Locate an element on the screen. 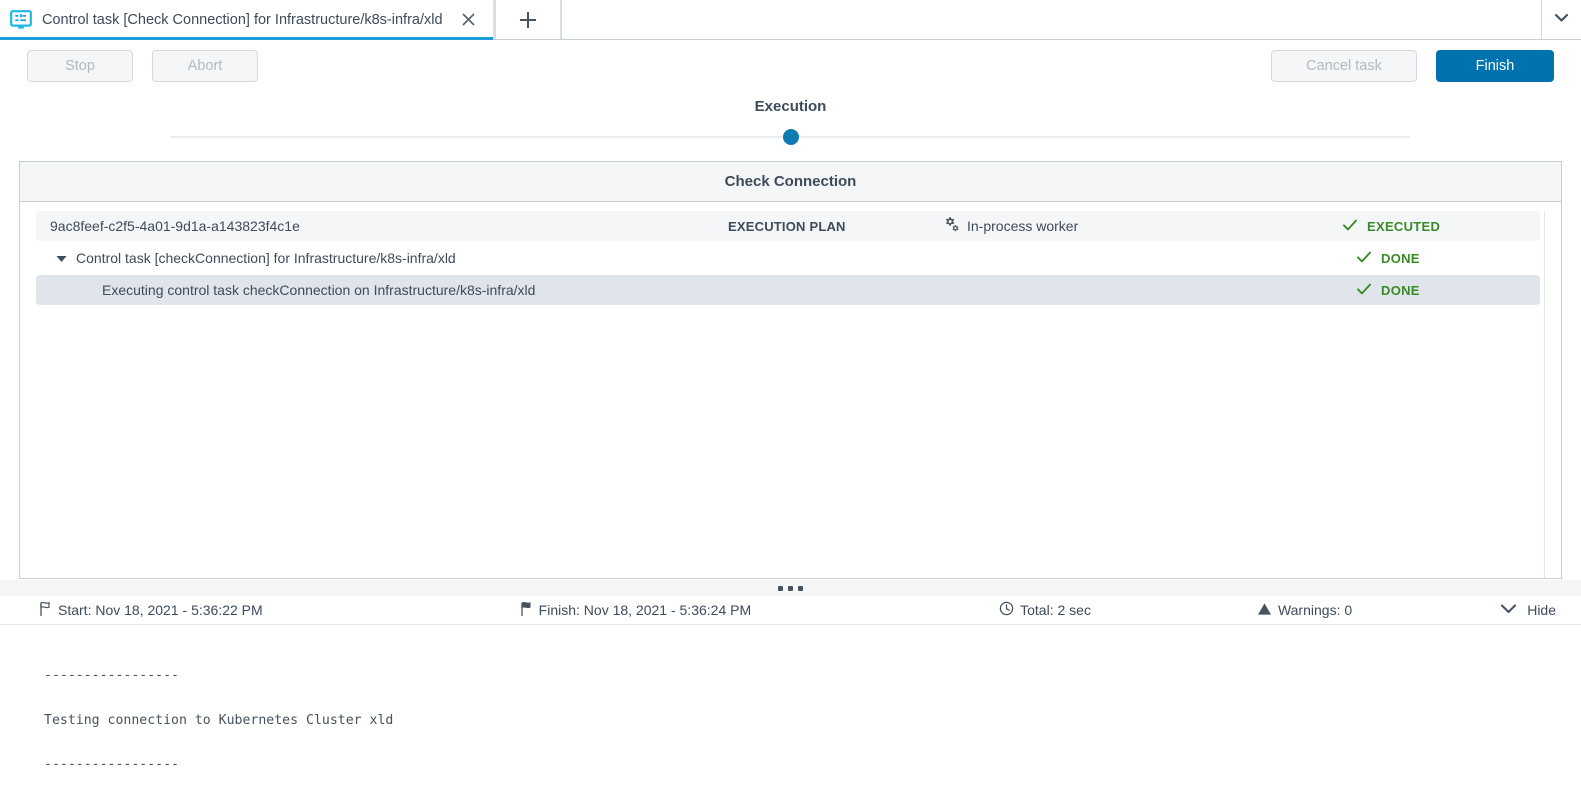 The height and width of the screenshot is (808, 1581). panel-resize-handle is located at coordinates (790, 587).